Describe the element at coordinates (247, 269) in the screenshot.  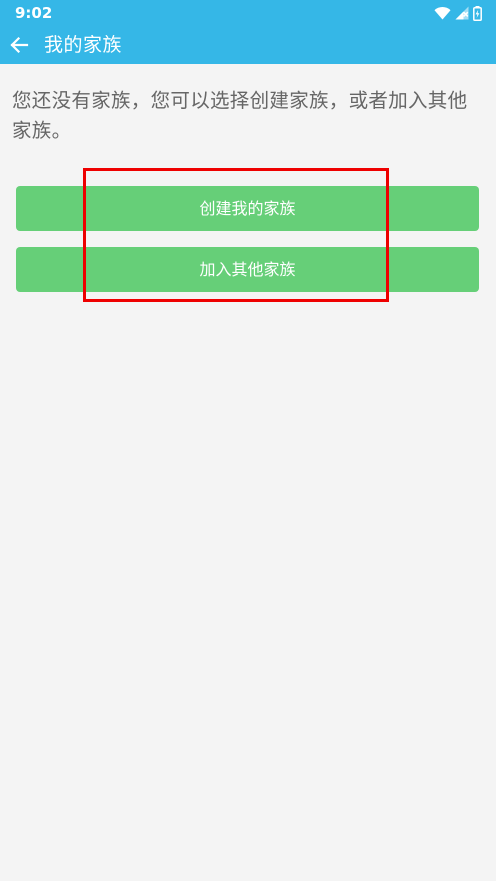
I see `join-family-button: 加入其他家族` at that location.